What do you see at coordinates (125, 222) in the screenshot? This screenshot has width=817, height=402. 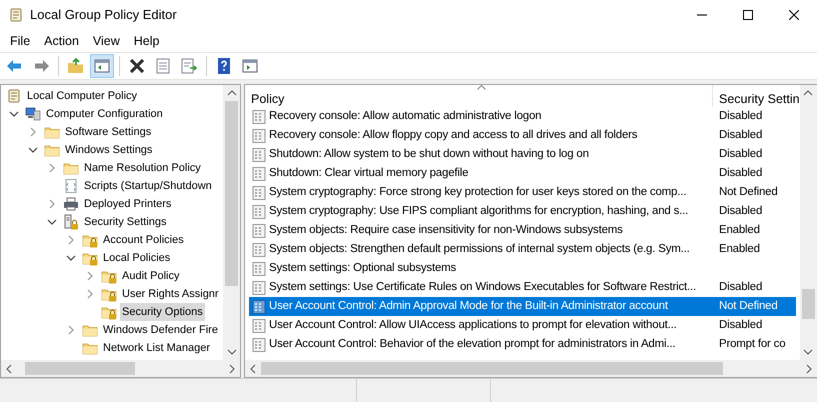 I see `tree-item: Security Settings` at bounding box center [125, 222].